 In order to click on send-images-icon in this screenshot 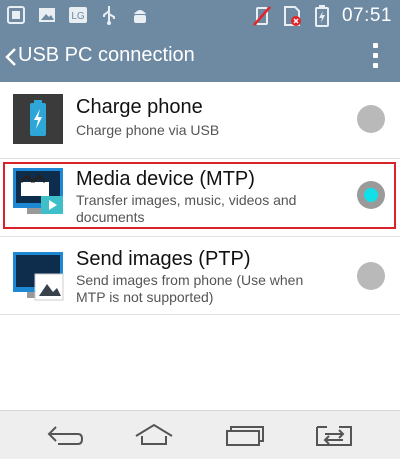, I will do `click(38, 275)`.